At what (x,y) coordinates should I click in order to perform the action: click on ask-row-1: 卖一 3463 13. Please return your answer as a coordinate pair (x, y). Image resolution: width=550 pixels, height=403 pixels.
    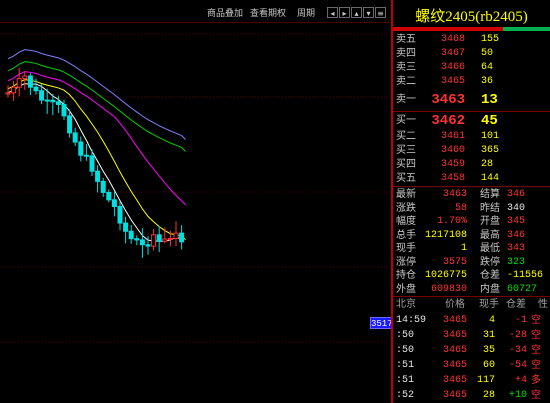
    Looking at the image, I should click on (471, 100).